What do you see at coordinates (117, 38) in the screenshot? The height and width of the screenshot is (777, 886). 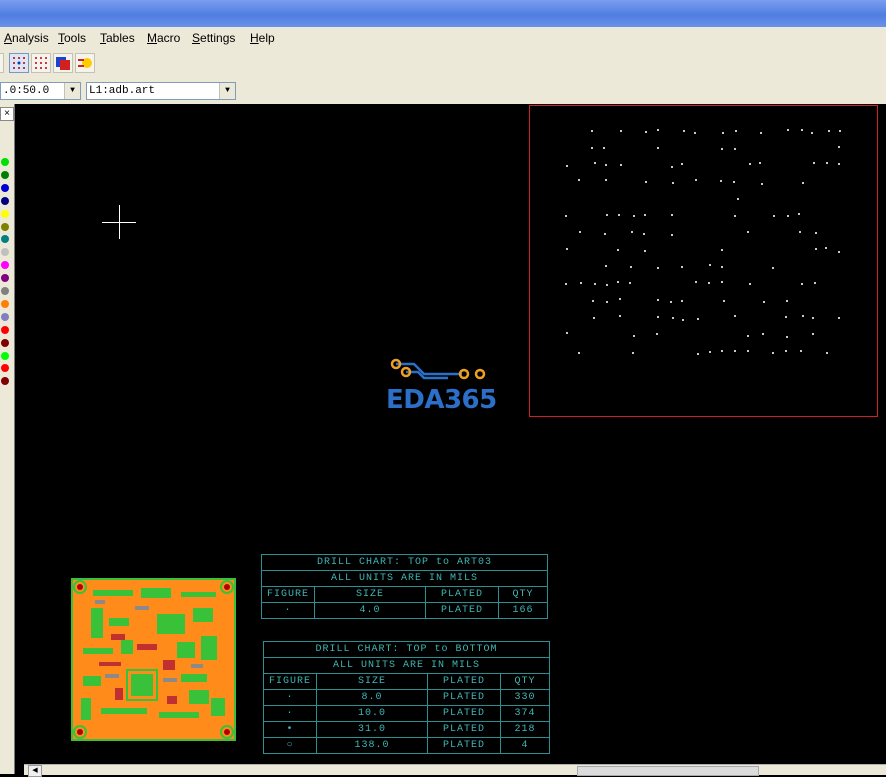 I see `menu-tables: Tables` at bounding box center [117, 38].